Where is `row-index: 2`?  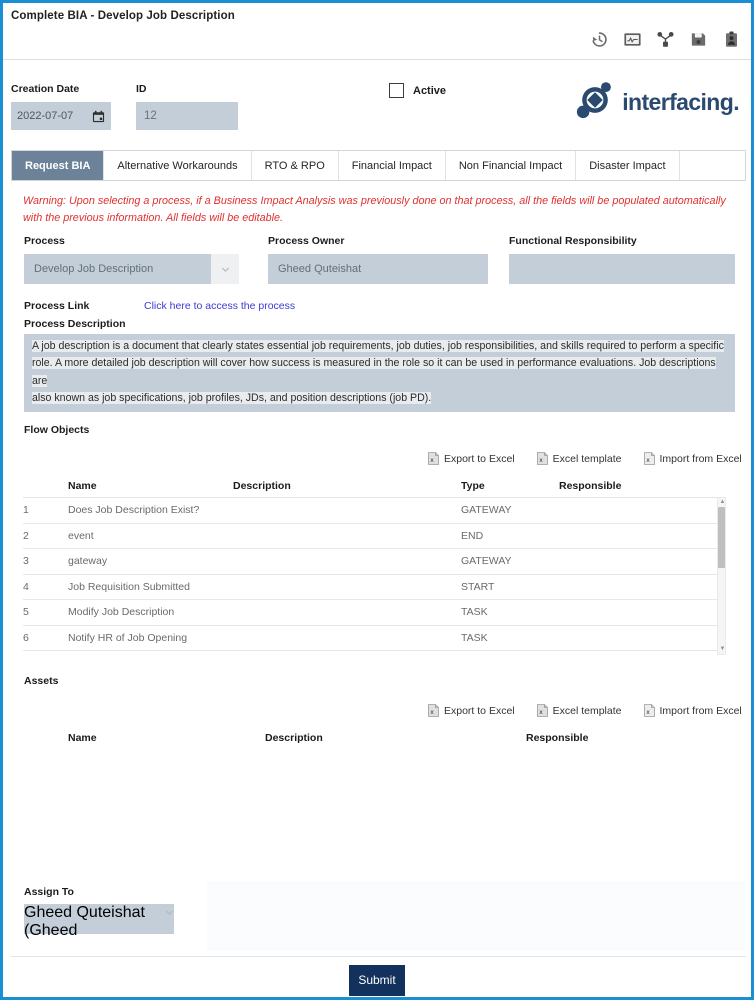 row-index: 2 is located at coordinates (26, 535).